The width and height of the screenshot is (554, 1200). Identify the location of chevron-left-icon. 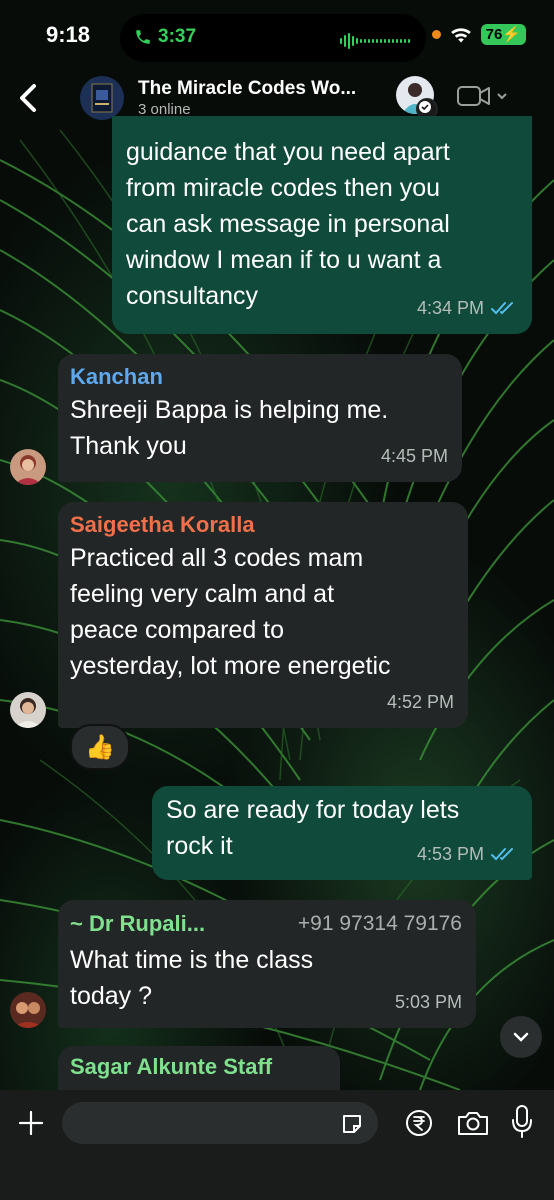
(28, 98).